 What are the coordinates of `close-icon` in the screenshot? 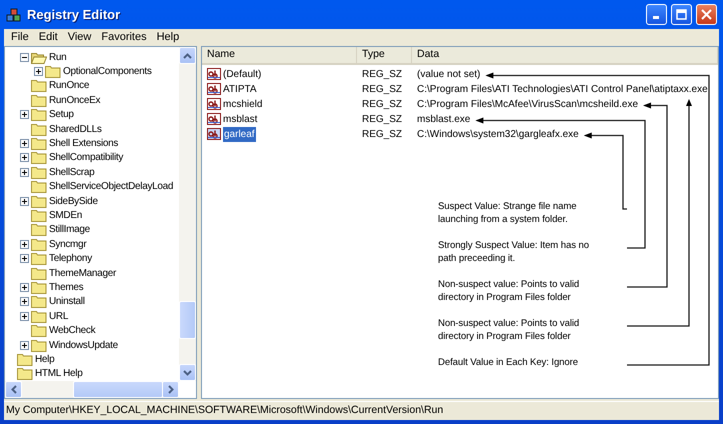 It's located at (706, 14).